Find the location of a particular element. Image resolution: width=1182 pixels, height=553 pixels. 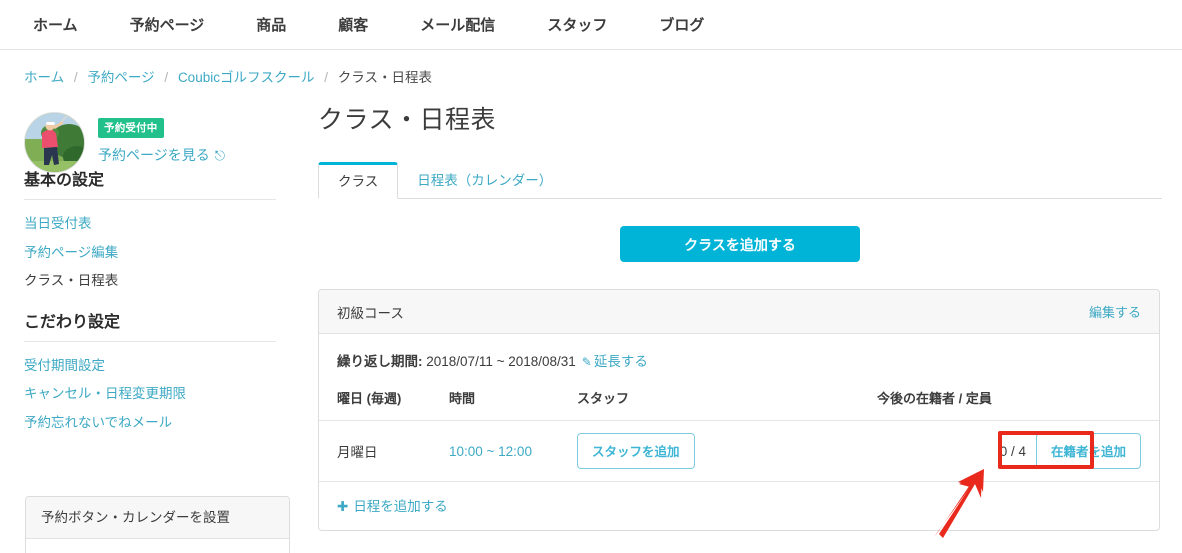

cell-time: 10:00 ~ 12:00 is located at coordinates (513, 451).